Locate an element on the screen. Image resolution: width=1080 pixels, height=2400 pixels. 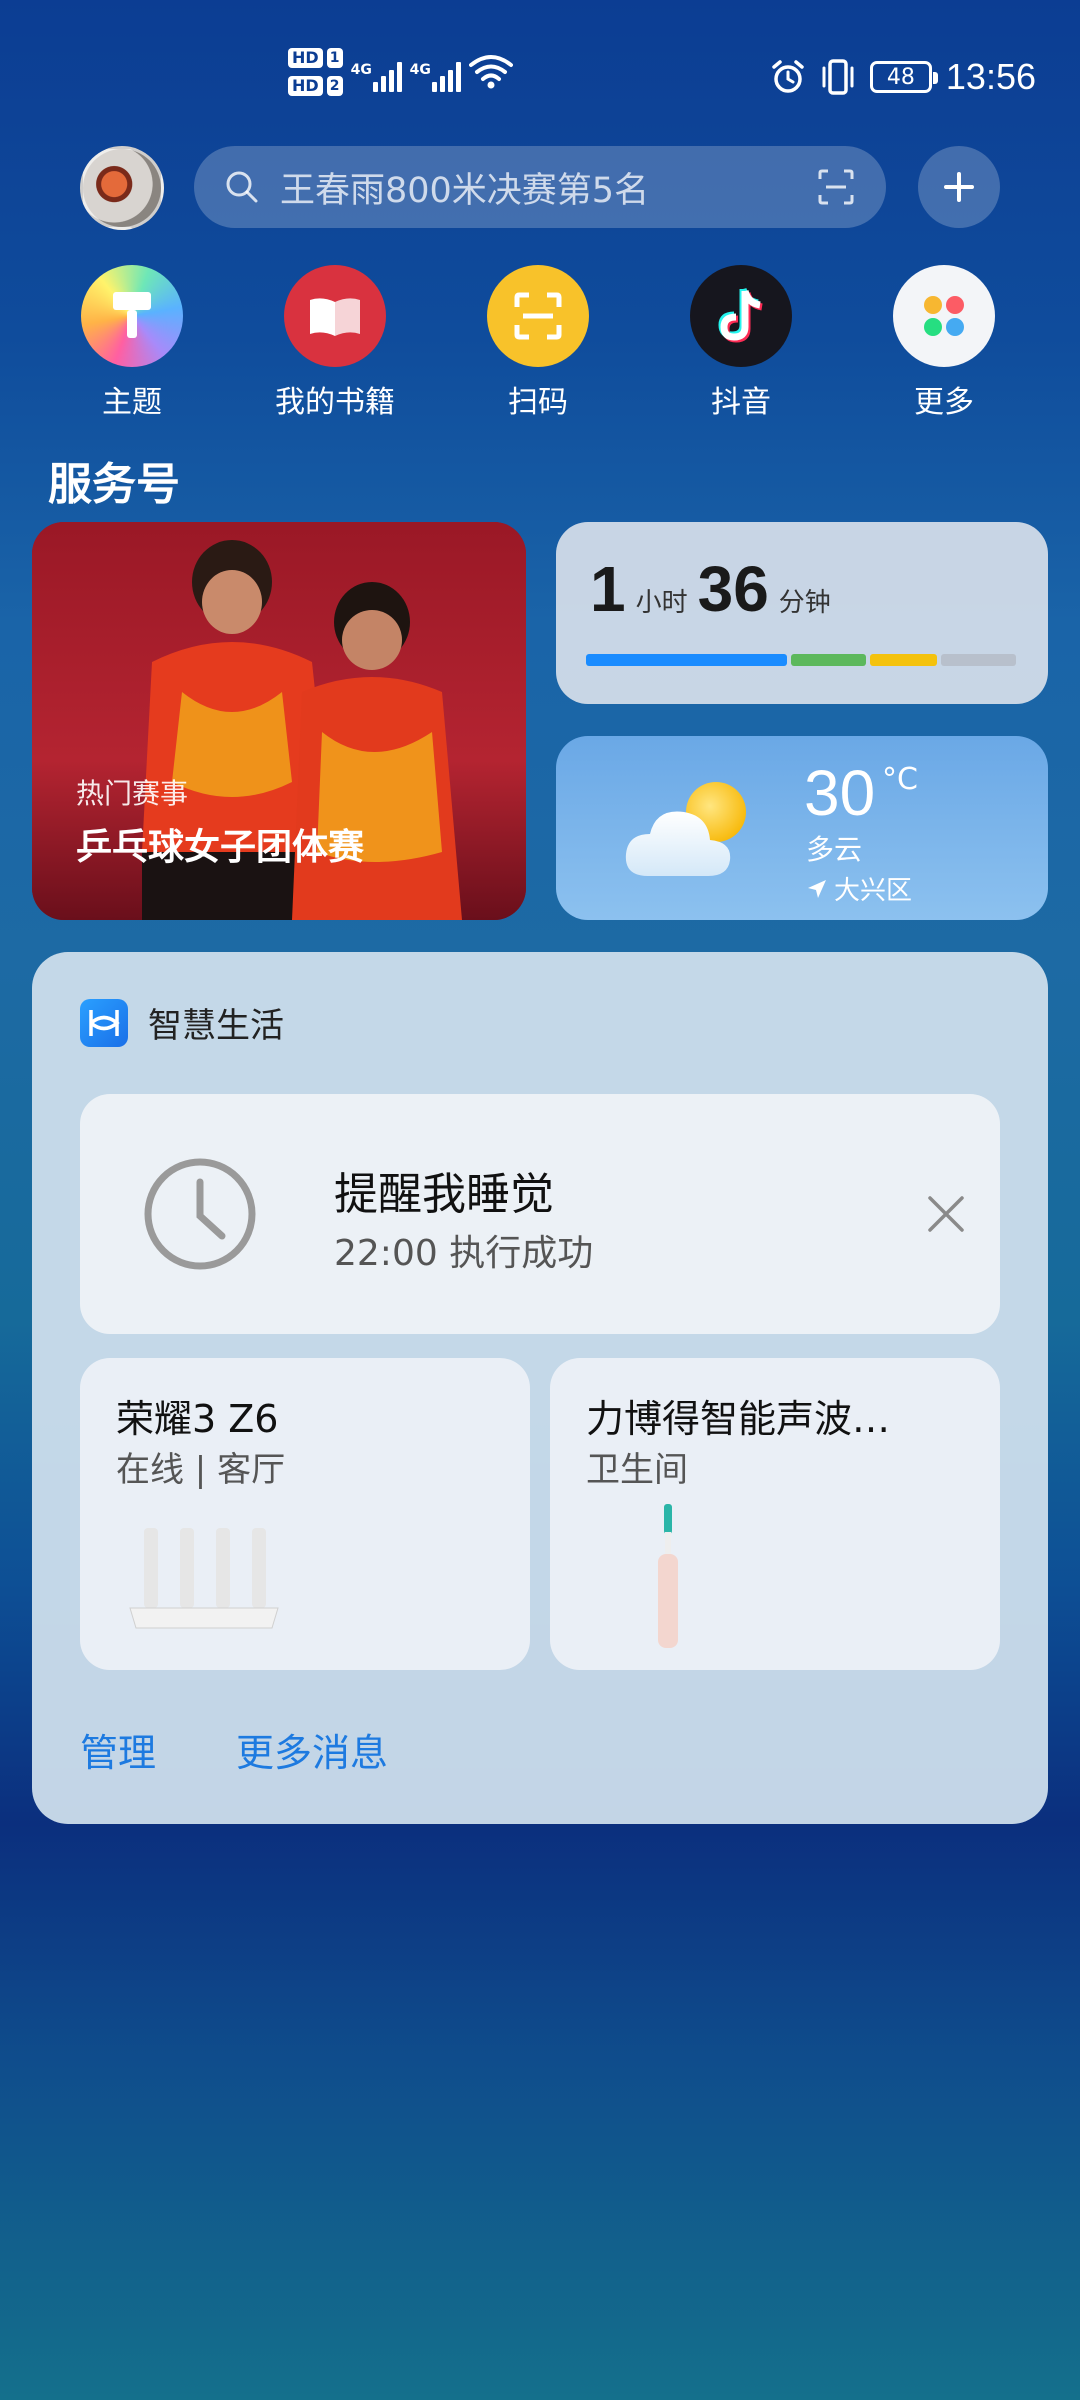
signal-2-icon: 4G is located at coordinates (435, 72).